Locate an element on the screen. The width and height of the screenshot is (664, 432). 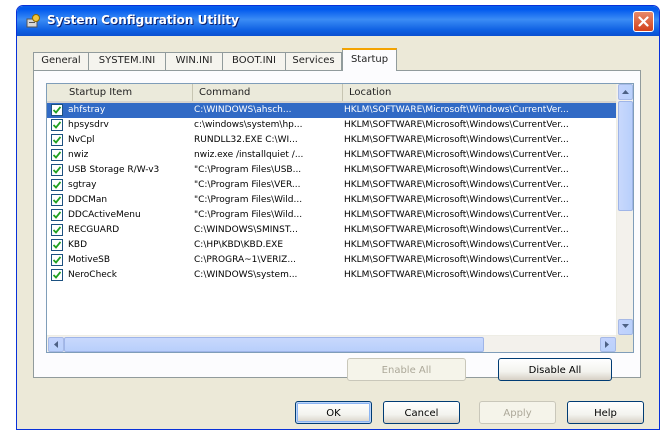
list-header: Startup Item Command Location is located at coordinates (340, 93).